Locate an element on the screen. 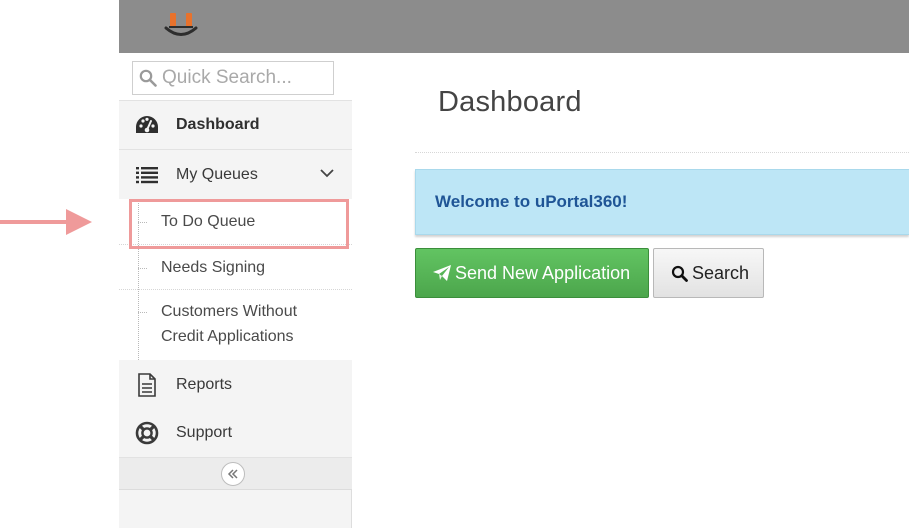 The height and width of the screenshot is (528, 909). submenu-item-label: Customers Without Credit Applications is located at coordinates (229, 324).